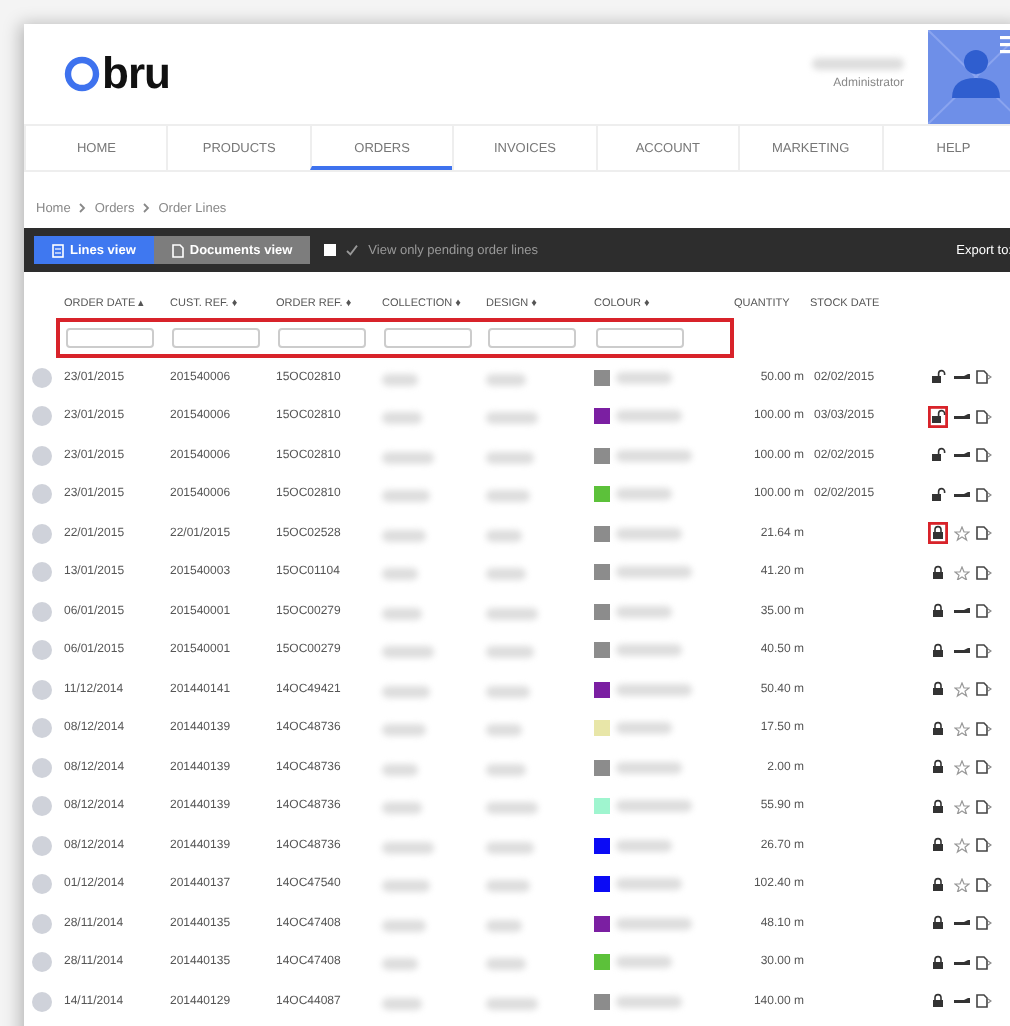 This screenshot has height=1026, width=1010. Describe the element at coordinates (58, 250) in the screenshot. I see `list-icon` at that location.